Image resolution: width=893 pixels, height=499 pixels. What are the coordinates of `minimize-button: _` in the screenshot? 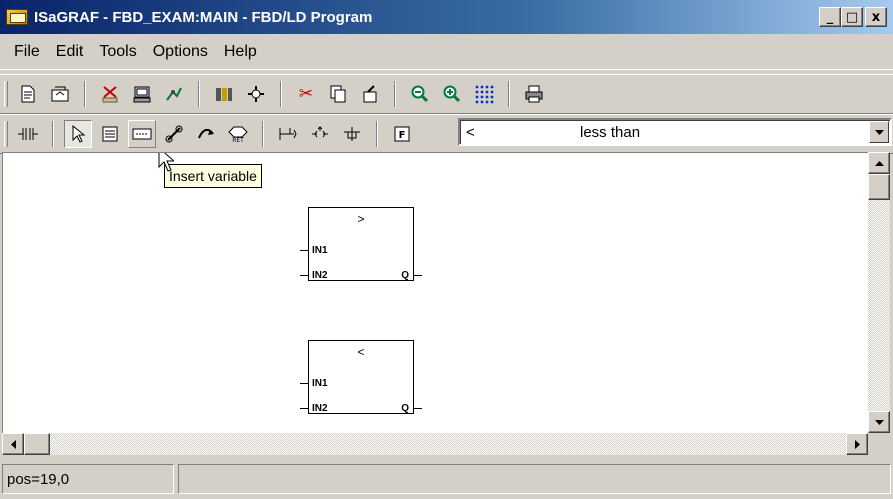 It's located at (830, 17).